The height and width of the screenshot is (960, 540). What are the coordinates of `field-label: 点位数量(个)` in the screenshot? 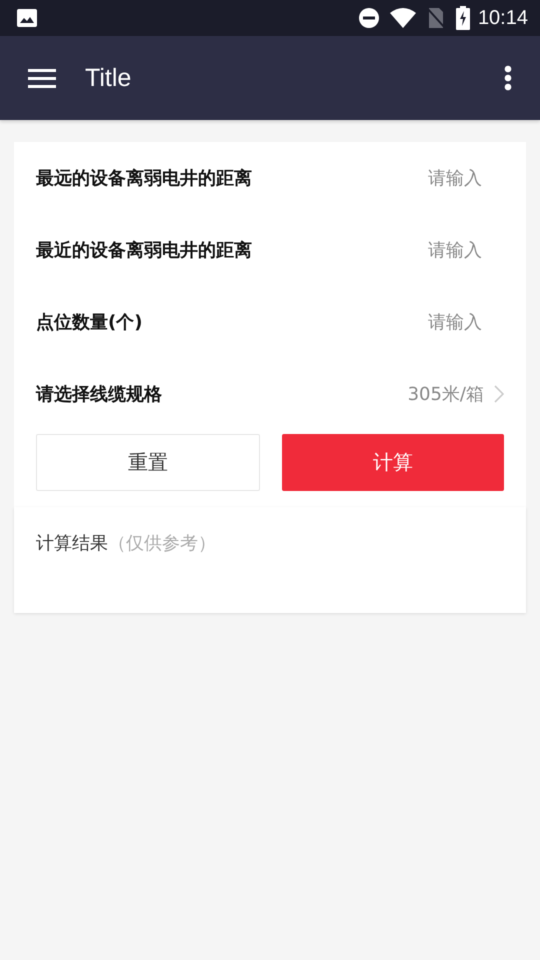 It's located at (90, 322).